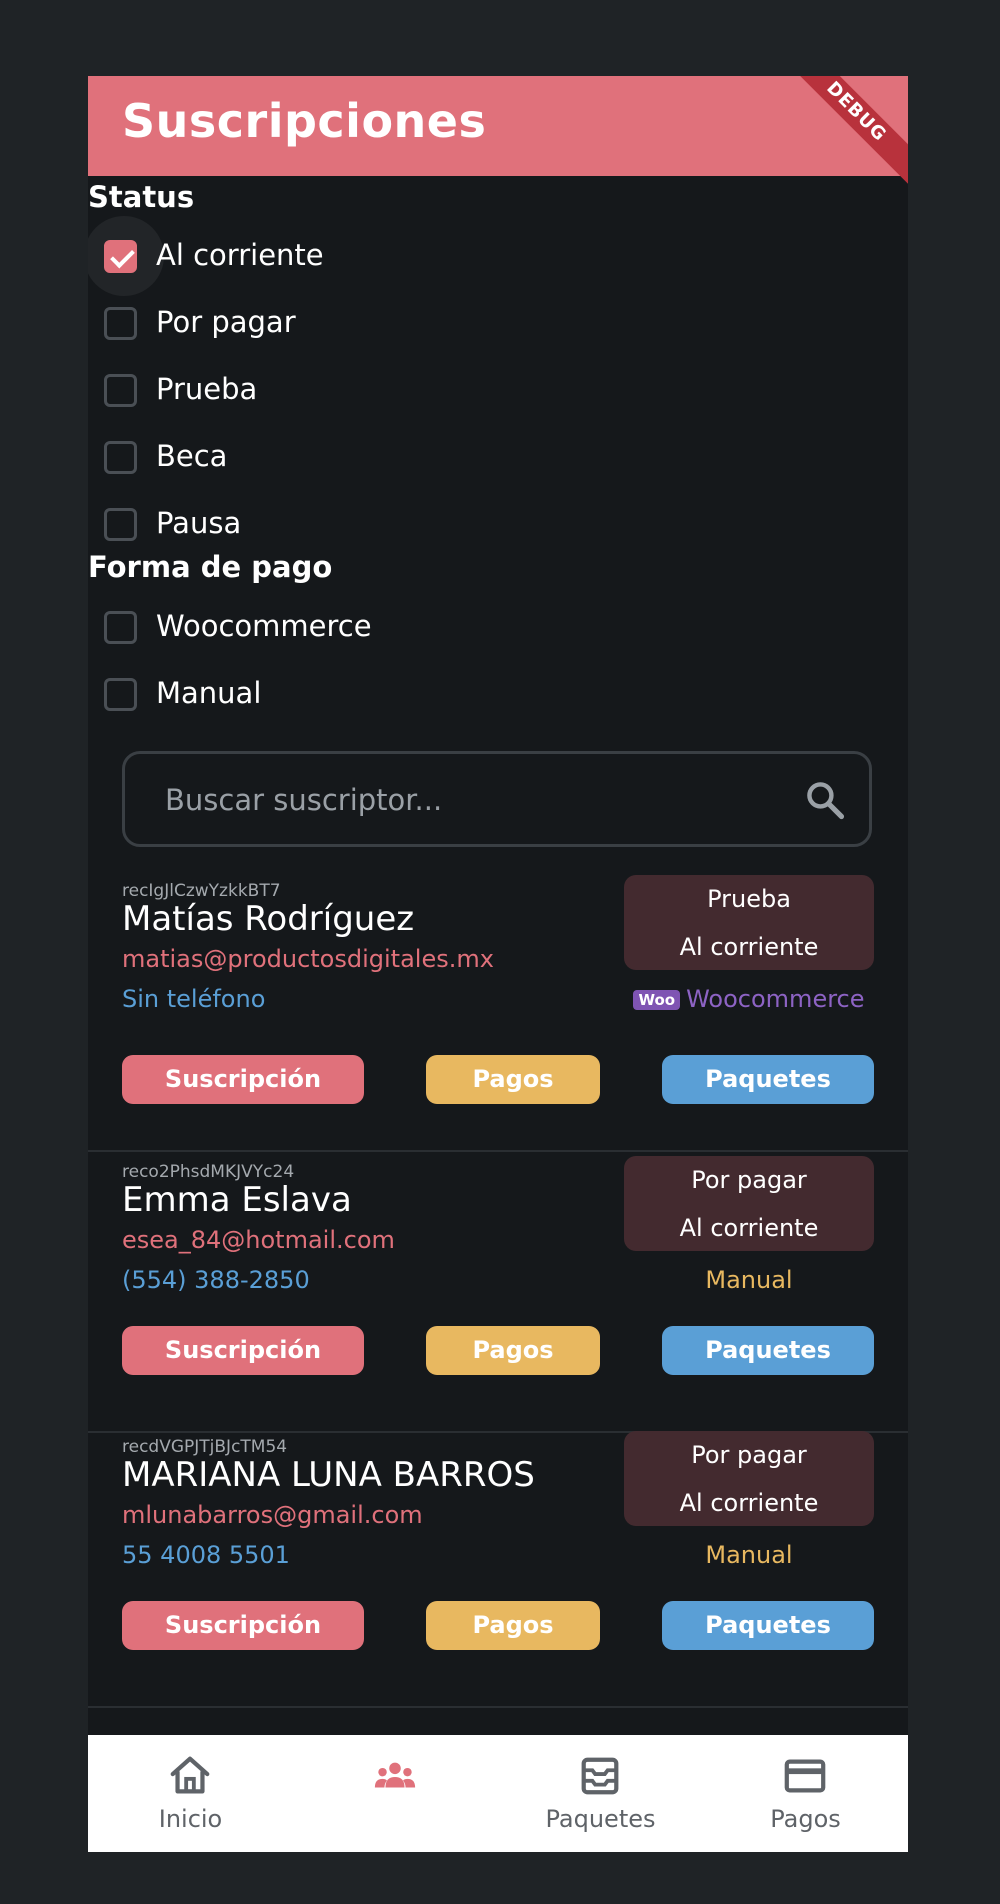 Image resolution: width=1000 pixels, height=1904 pixels. What do you see at coordinates (308, 959) in the screenshot?
I see `subscriber-email: matias@productosdigitales.mx` at bounding box center [308, 959].